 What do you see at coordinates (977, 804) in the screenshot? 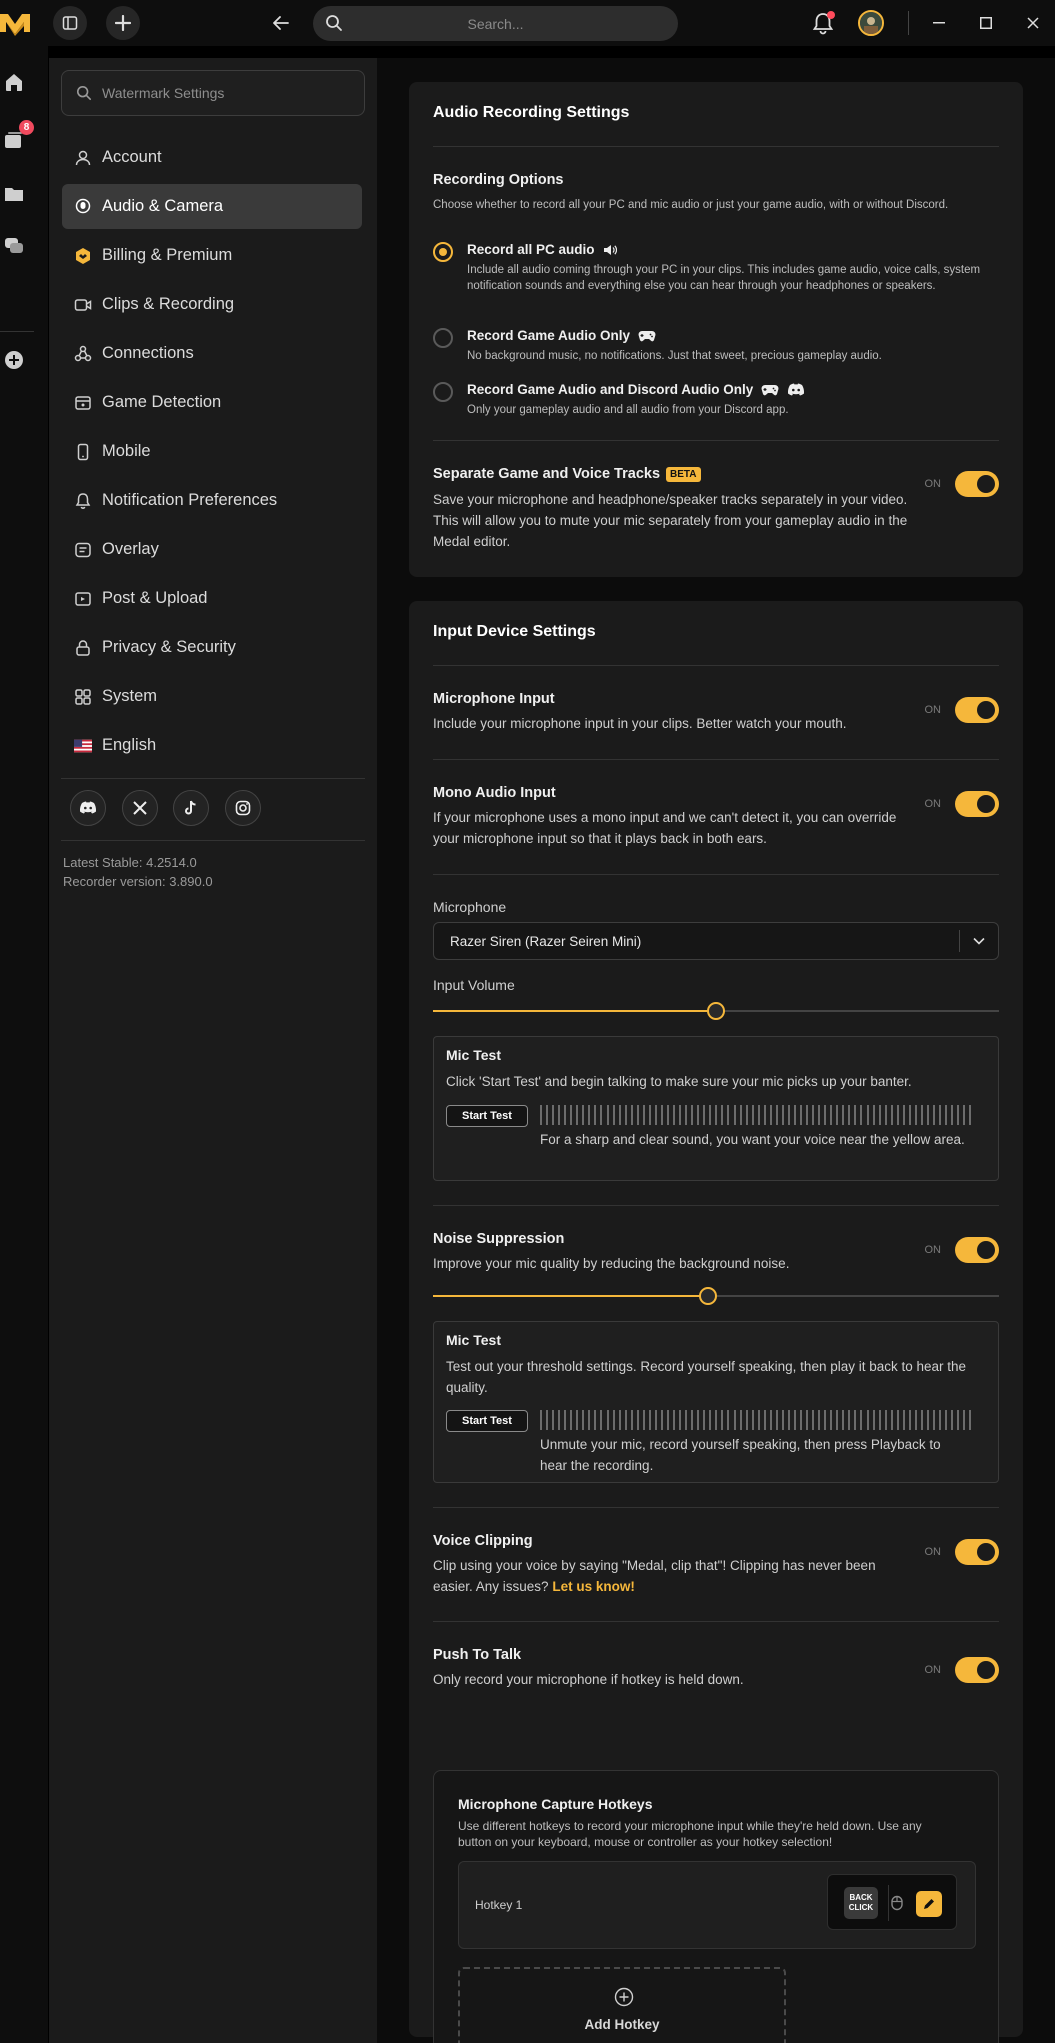
I see `mono-input-toggle` at bounding box center [977, 804].